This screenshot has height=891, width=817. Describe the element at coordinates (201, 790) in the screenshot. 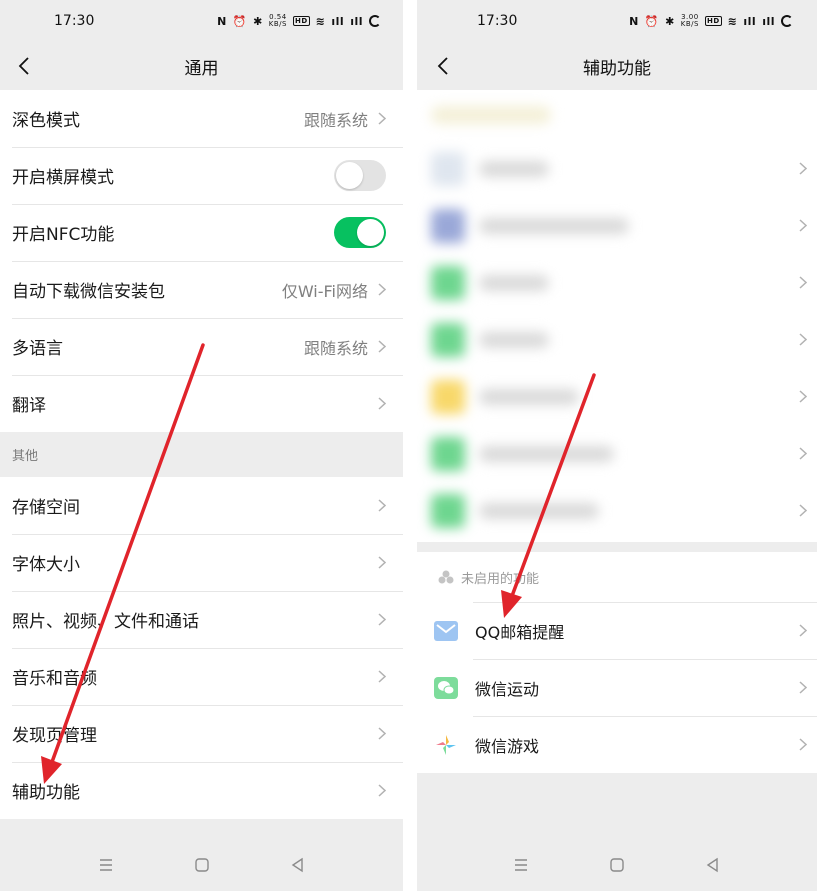

I see `setting-accessibility: 辅助功能` at that location.